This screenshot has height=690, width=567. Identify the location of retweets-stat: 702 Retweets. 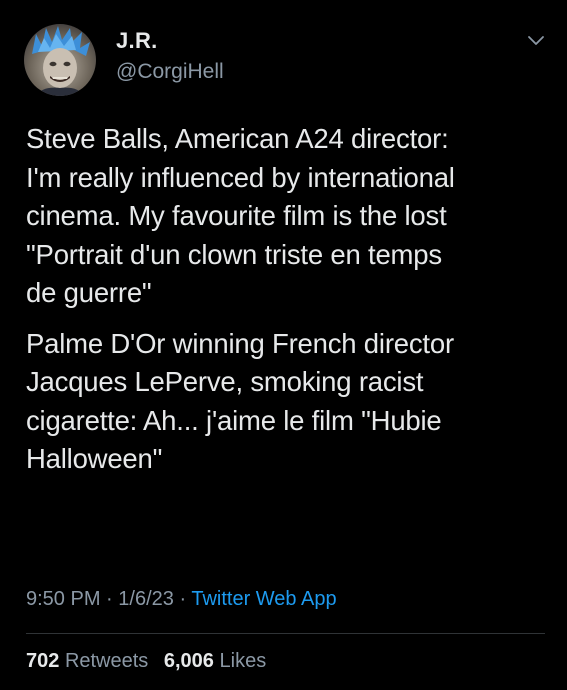
(90, 661).